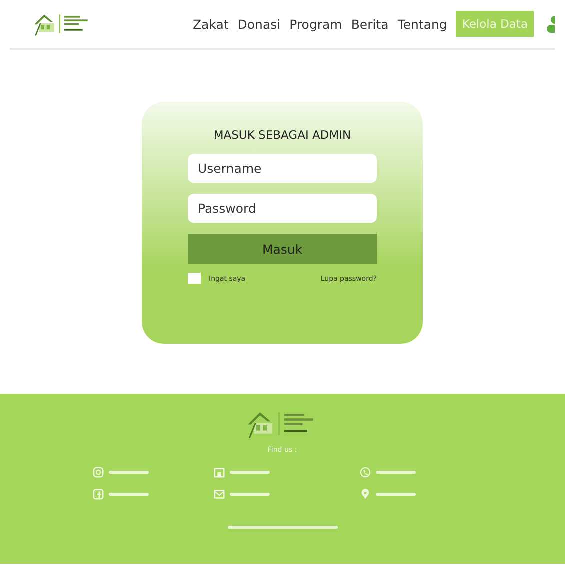  Describe the element at coordinates (194, 278) in the screenshot. I see `remember-checkbox` at that location.